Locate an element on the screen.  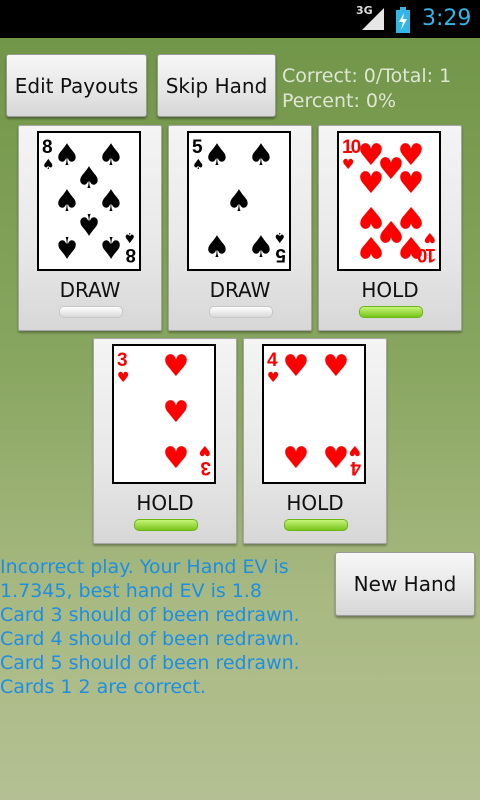
card-slot-4: 3 ♥ 3 ♥ ♥ ♥ ♥ HOLD is located at coordinates (165, 441).